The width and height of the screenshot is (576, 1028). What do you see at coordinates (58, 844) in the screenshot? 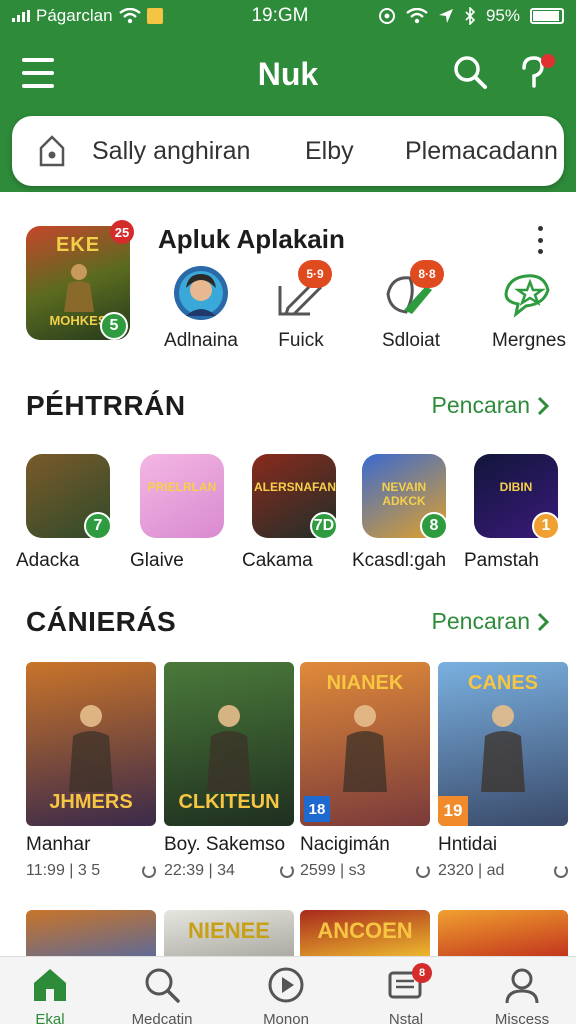
I see `game-name: Manhar` at bounding box center [58, 844].